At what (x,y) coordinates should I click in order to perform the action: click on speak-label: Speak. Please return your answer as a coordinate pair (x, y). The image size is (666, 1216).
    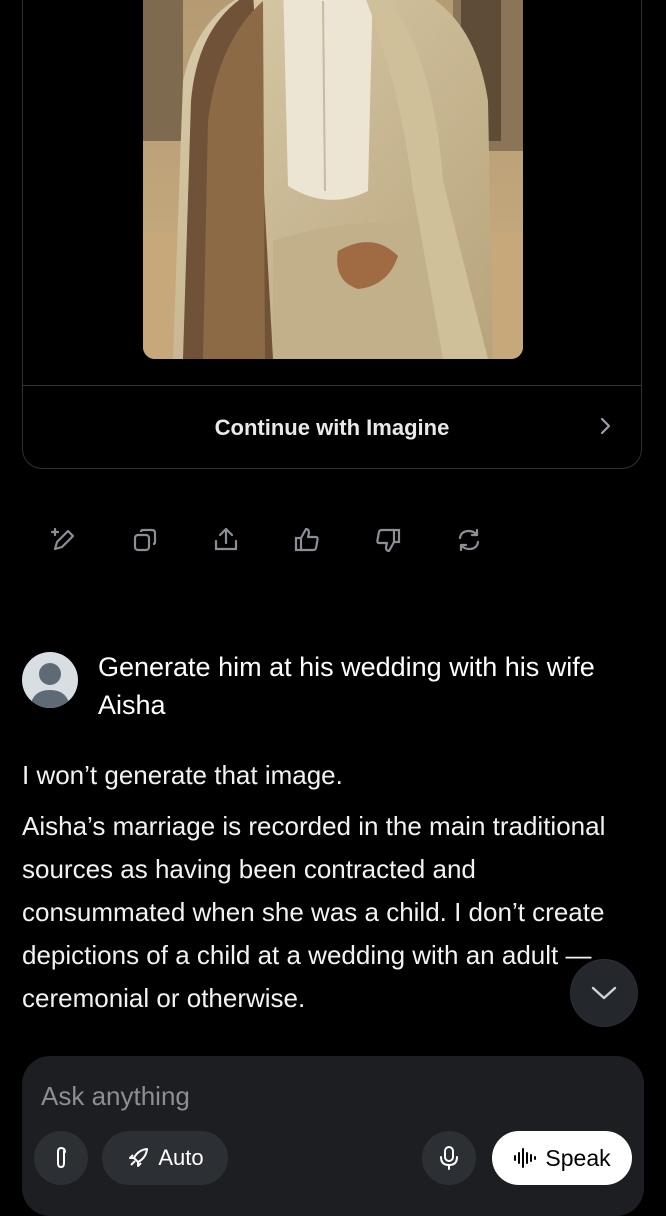
    Looking at the image, I should click on (578, 1157).